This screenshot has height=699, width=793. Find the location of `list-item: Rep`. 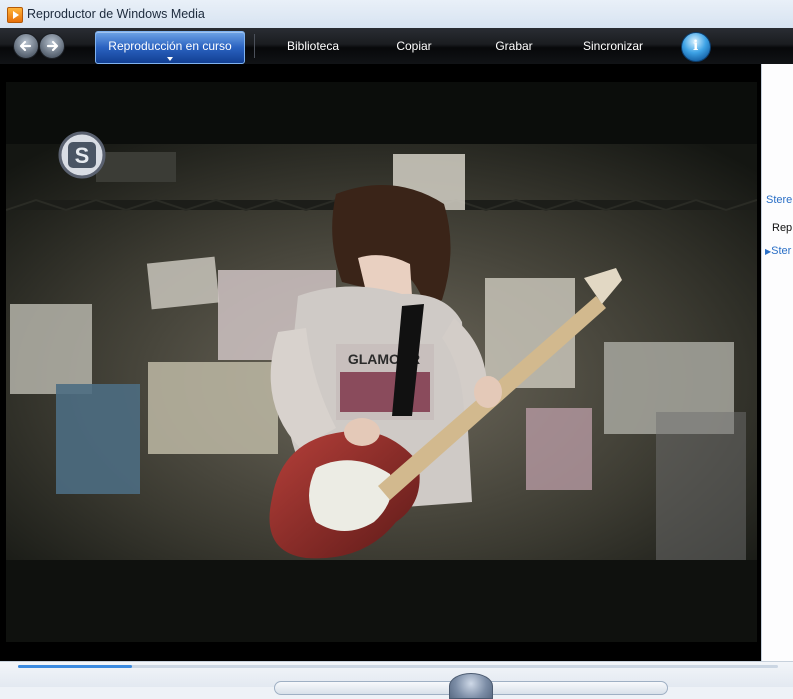

list-item: Rep is located at coordinates (782, 228).